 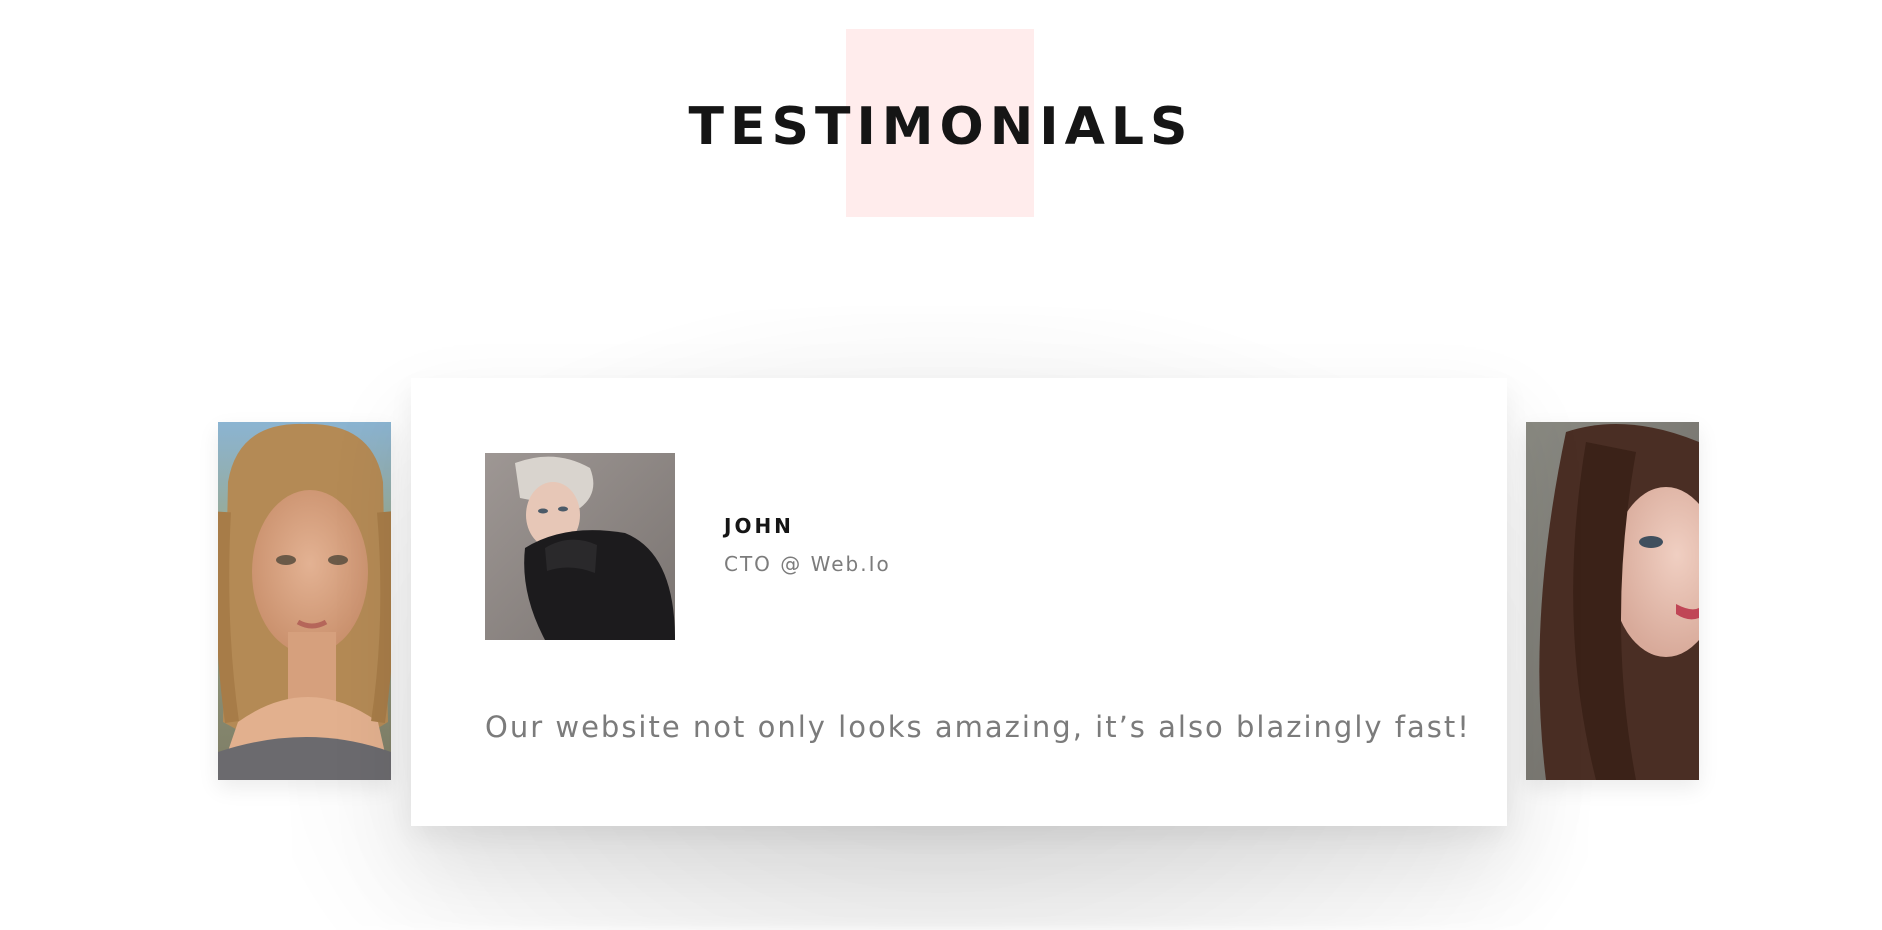 I want to click on testimonial-author-role: CTO @ Web.Io, so click(x=807, y=564).